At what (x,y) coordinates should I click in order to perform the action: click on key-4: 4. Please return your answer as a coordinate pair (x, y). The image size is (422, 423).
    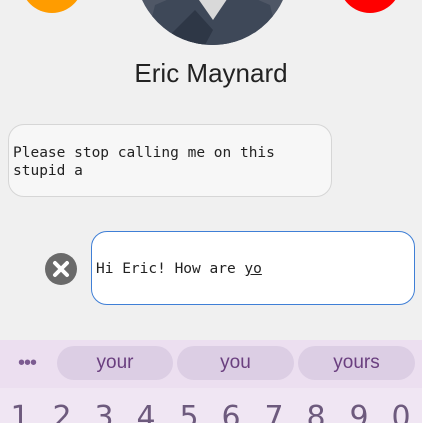
    Looking at the image, I should click on (146, 410).